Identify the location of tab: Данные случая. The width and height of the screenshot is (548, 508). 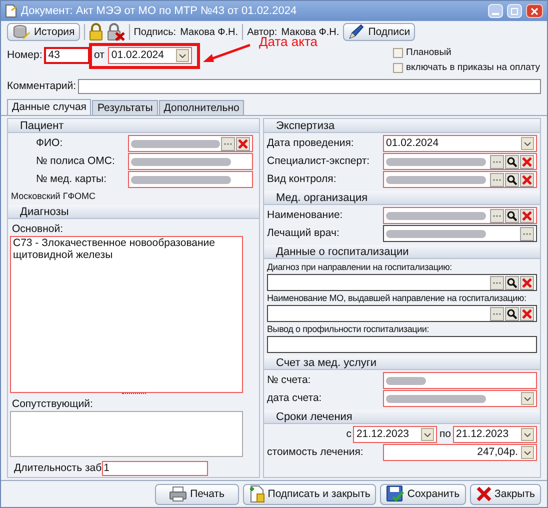
(49, 107).